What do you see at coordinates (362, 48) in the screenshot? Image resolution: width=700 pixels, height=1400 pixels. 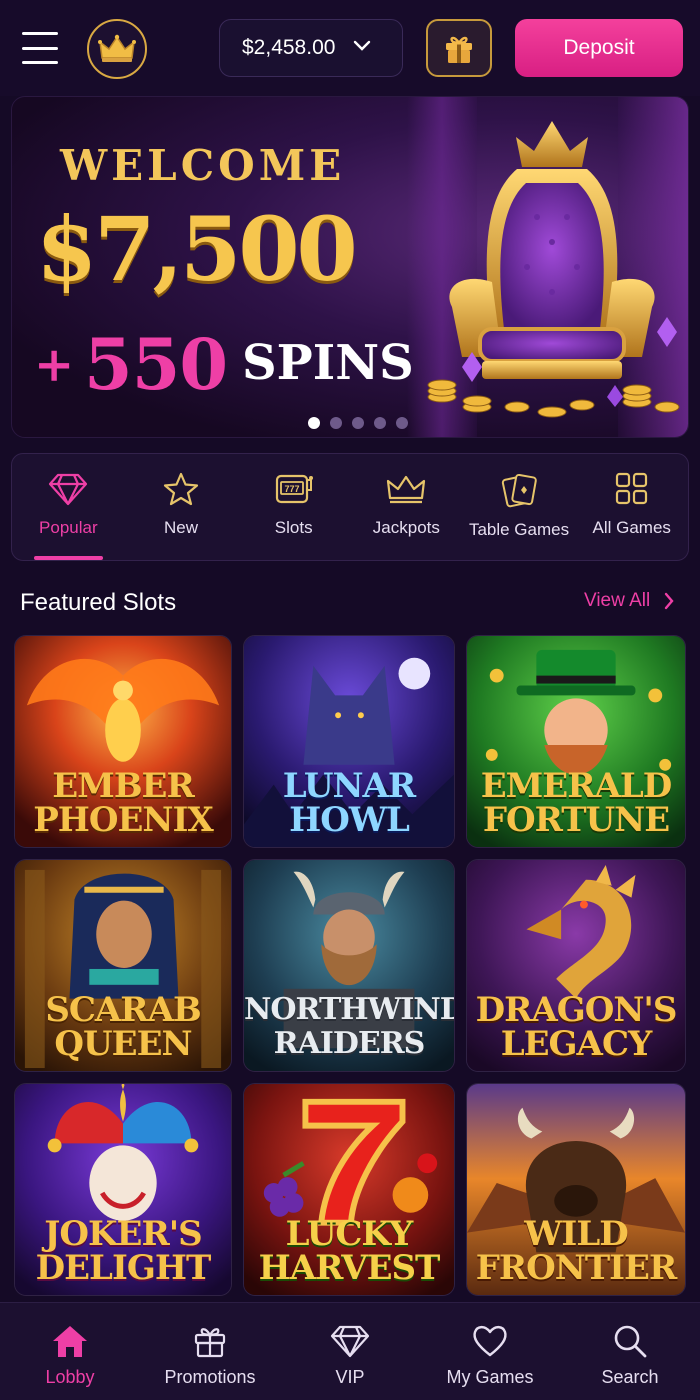 I see `chevron-down-icon` at bounding box center [362, 48].